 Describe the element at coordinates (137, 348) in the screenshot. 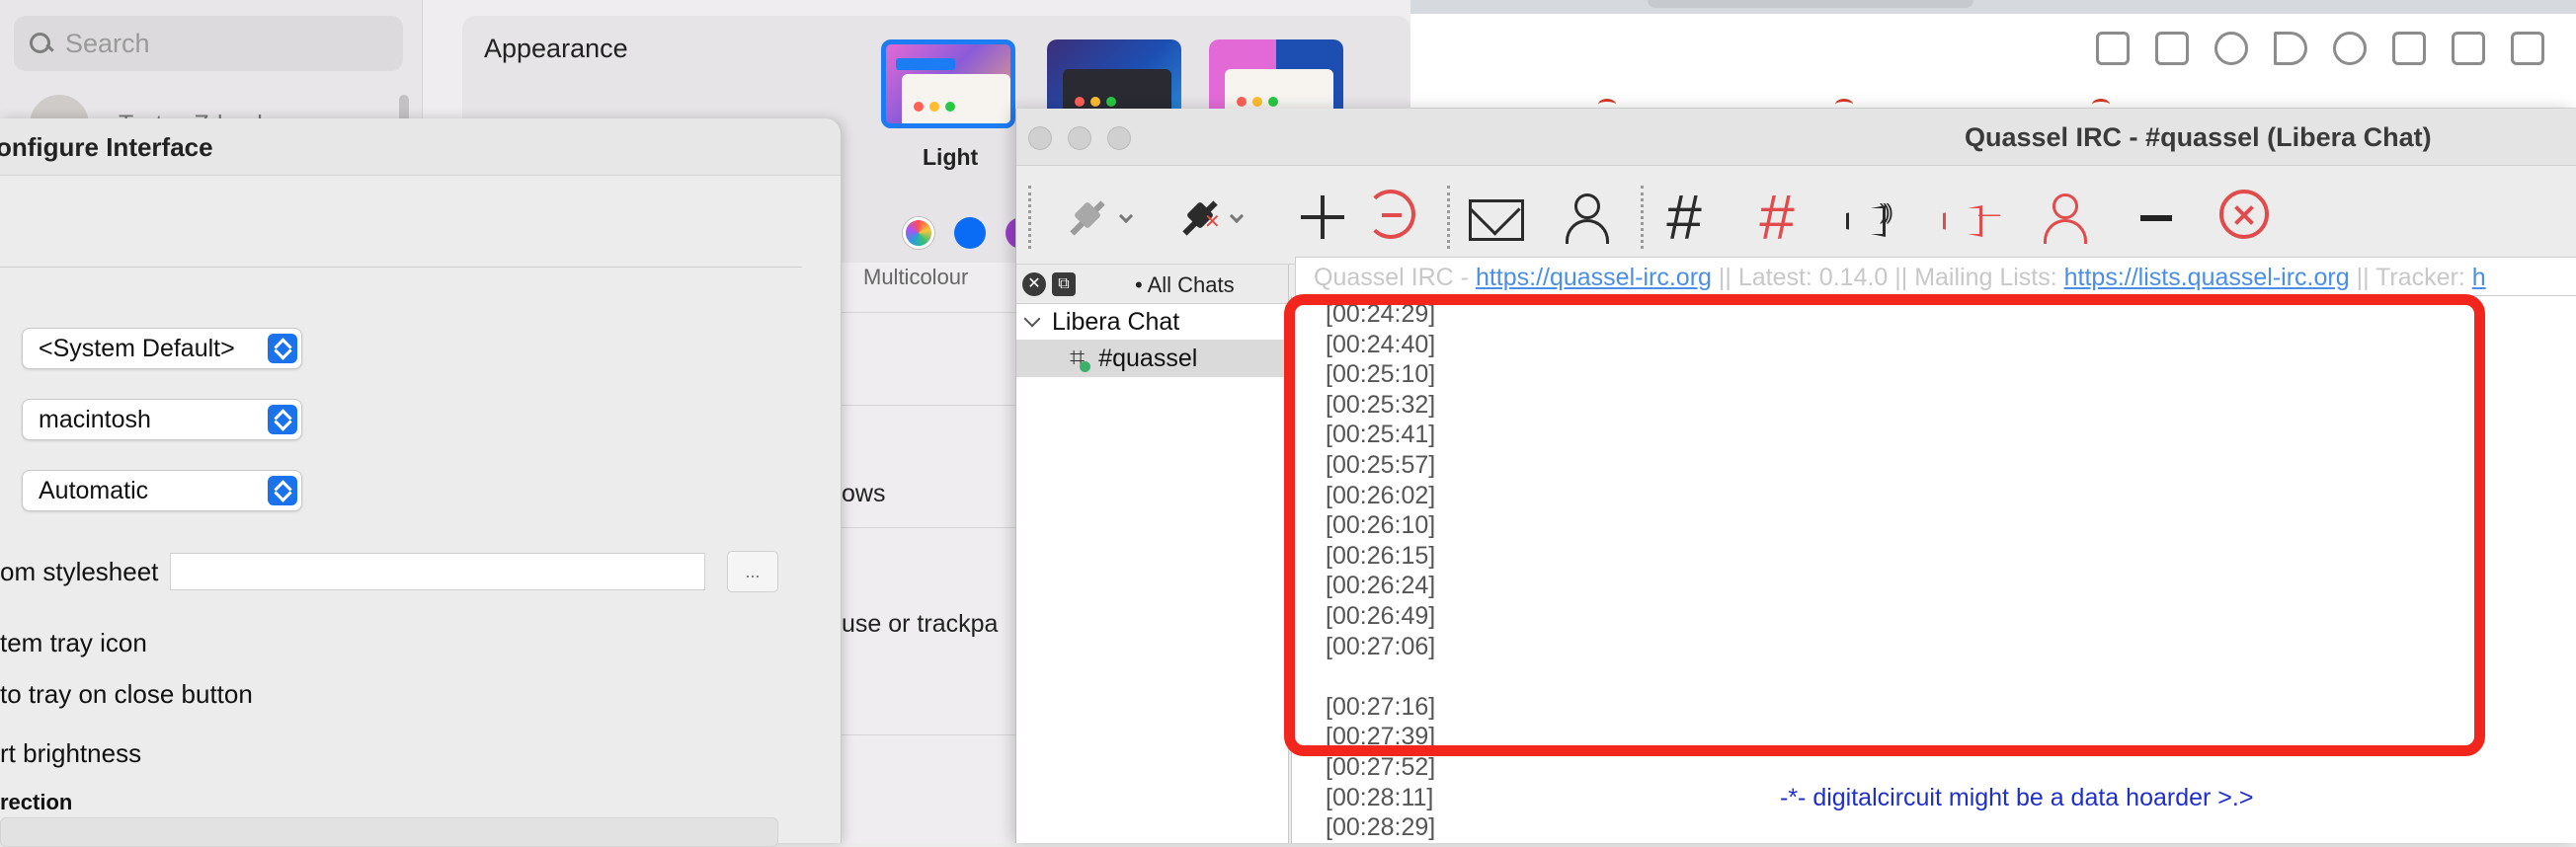

I see `popup-value: <System Default>` at that location.